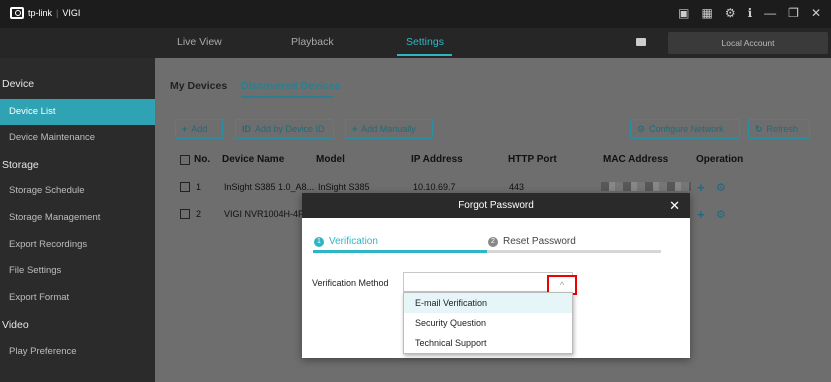  Describe the element at coordinates (770, 13) in the screenshot. I see `minimize-icon: —` at that location.